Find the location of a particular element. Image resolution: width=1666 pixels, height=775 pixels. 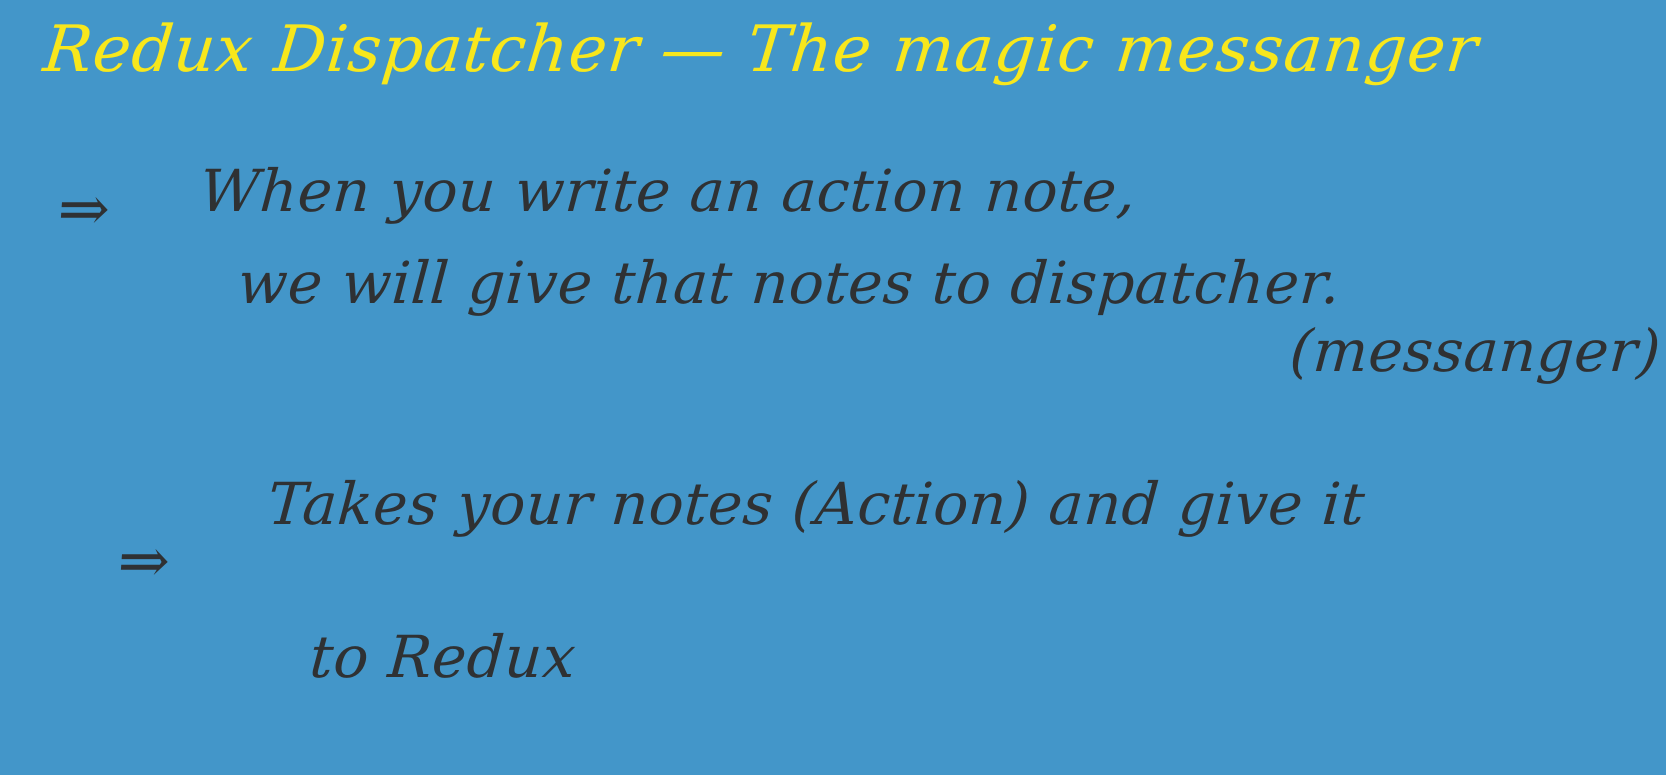

bullet2-line2: to Redux is located at coordinates (443, 657).